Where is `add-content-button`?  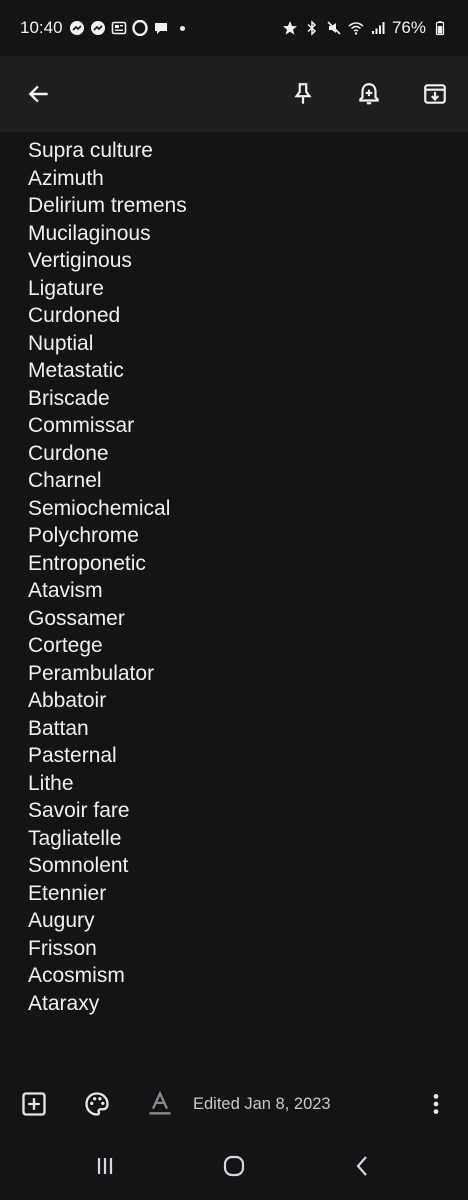
add-content-button is located at coordinates (34, 1104).